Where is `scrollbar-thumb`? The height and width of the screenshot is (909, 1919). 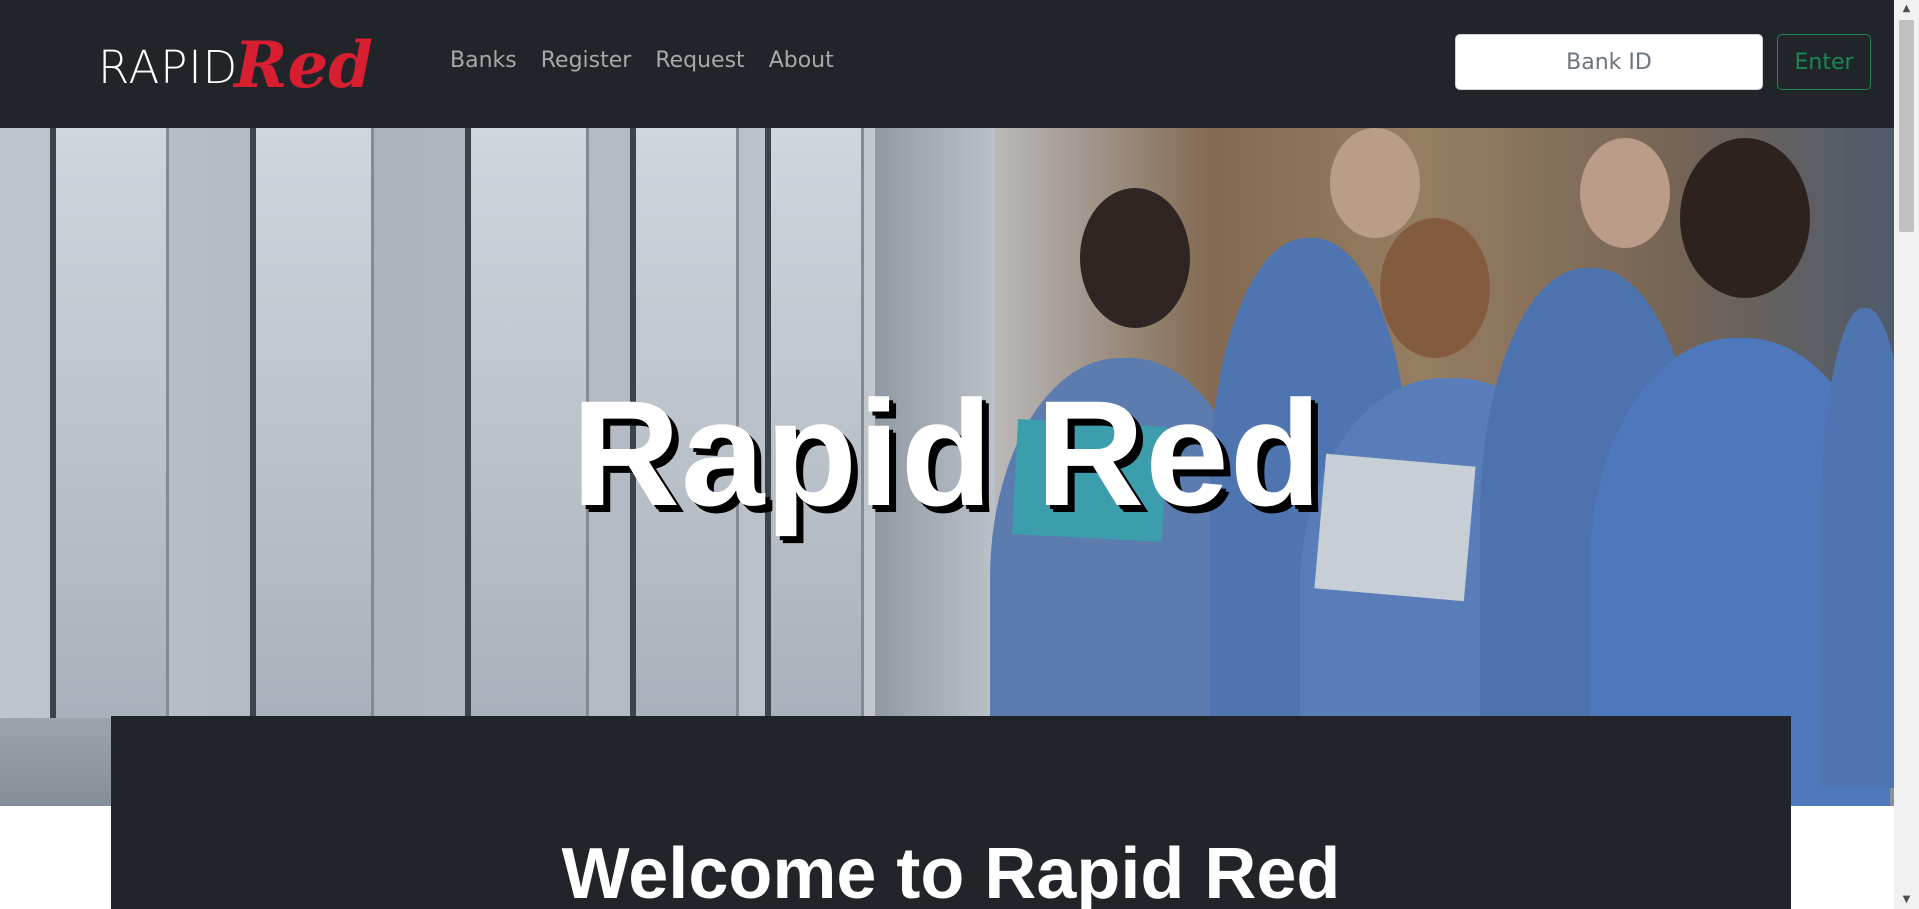
scrollbar-thumb is located at coordinates (1906, 126).